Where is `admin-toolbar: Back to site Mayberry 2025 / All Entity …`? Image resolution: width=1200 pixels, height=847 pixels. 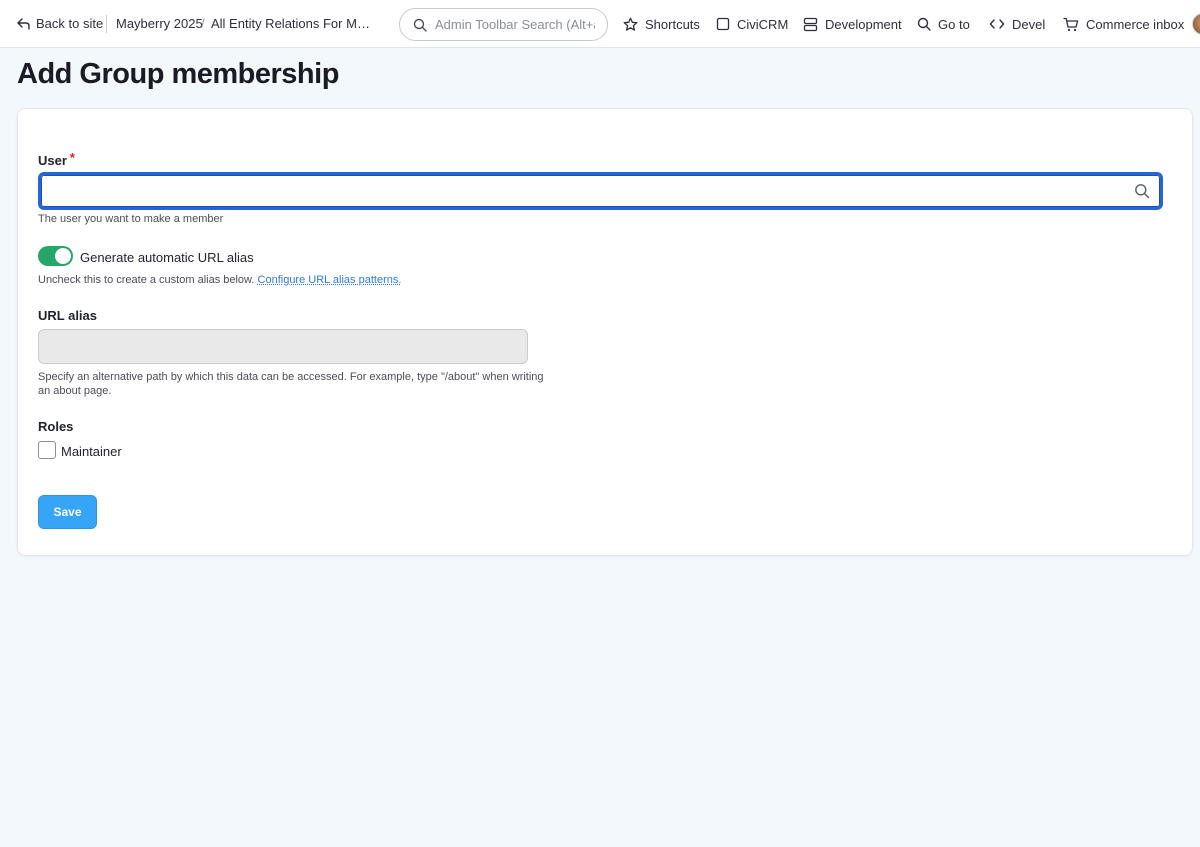
admin-toolbar: Back to site Mayberry 2025 / All Entity … is located at coordinates (600, 24).